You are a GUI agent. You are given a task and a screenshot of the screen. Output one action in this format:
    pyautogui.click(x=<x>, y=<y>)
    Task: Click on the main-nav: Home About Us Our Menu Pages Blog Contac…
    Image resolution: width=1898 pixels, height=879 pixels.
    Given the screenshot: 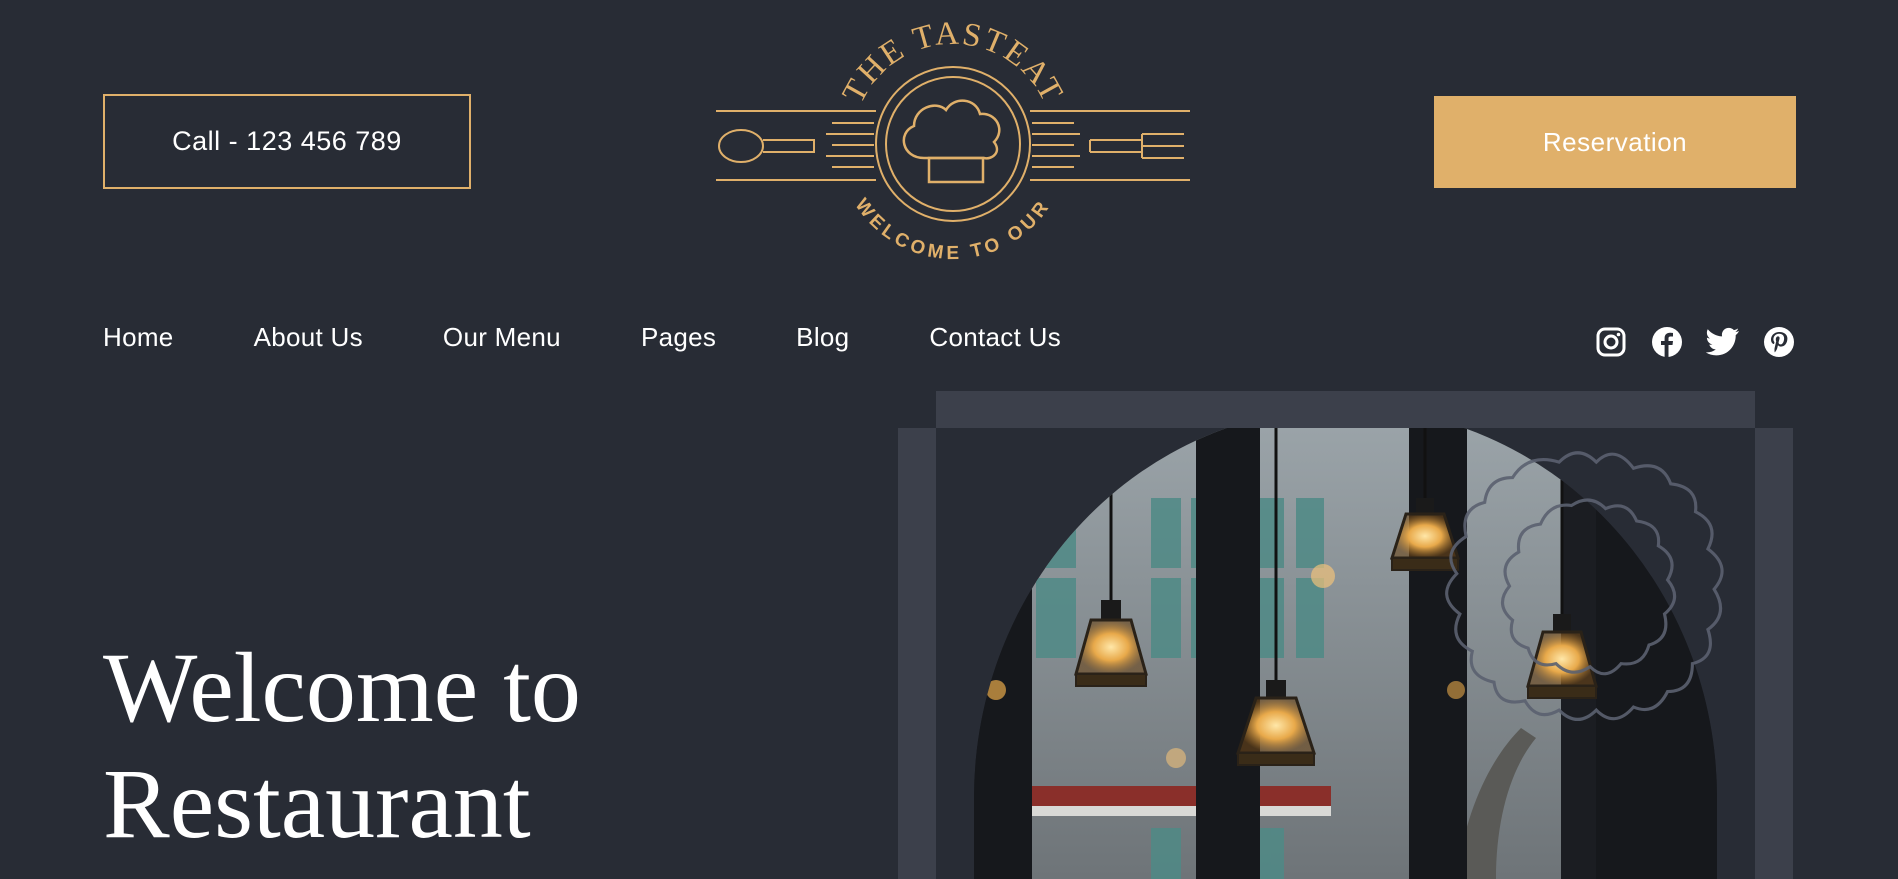 What is the action you would take?
    pyautogui.click(x=622, y=337)
    